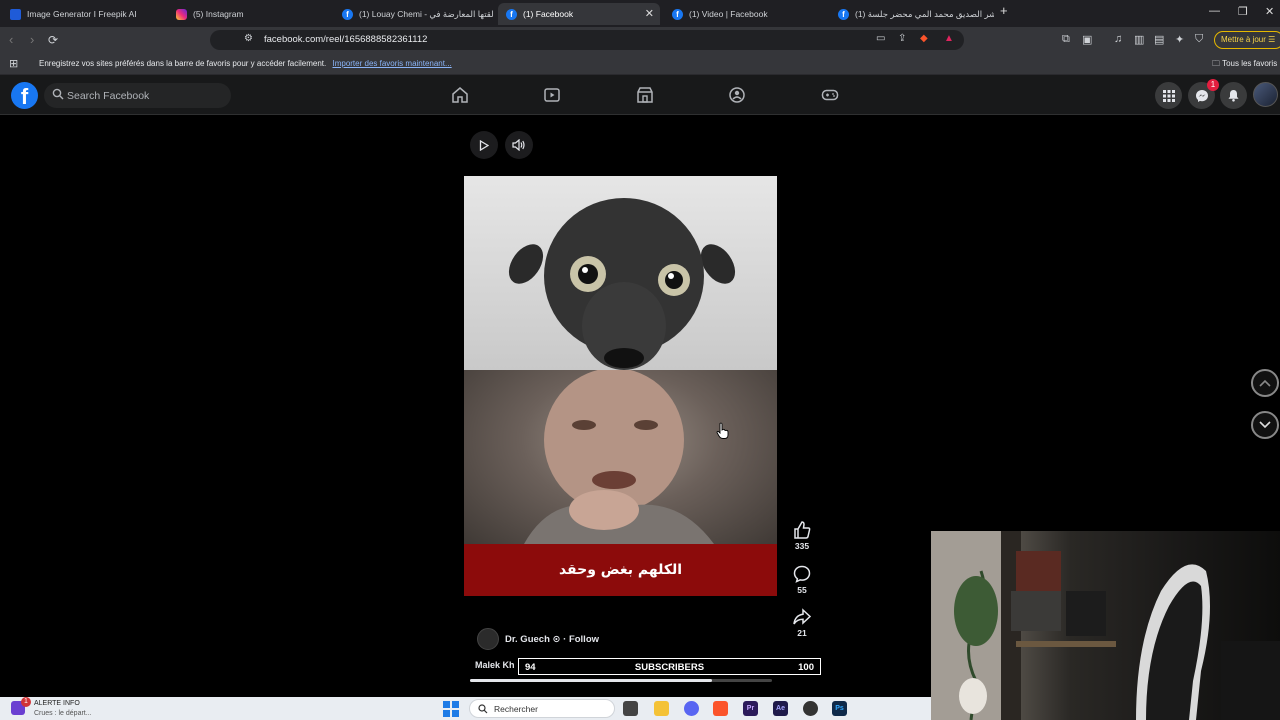  What do you see at coordinates (902, 38) in the screenshot?
I see `share-icon: ⇪` at bounding box center [902, 38].